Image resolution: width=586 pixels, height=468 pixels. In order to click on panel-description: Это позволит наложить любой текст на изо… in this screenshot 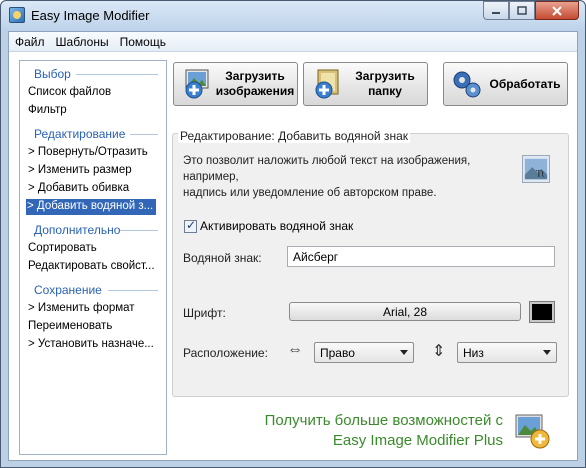, I will do `click(327, 177)`.